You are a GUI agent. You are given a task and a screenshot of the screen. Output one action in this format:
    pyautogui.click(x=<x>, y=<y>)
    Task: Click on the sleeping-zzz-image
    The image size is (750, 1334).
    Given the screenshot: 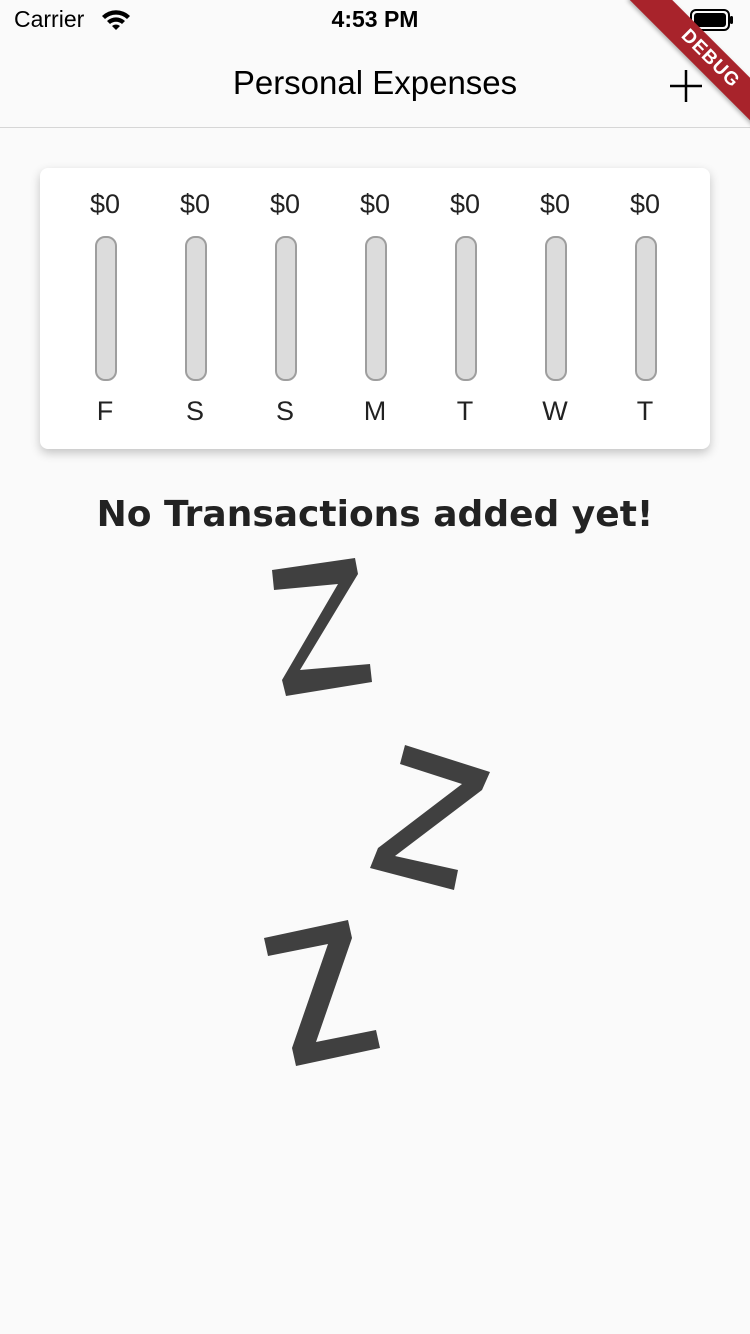 What is the action you would take?
    pyautogui.click(x=377, y=812)
    